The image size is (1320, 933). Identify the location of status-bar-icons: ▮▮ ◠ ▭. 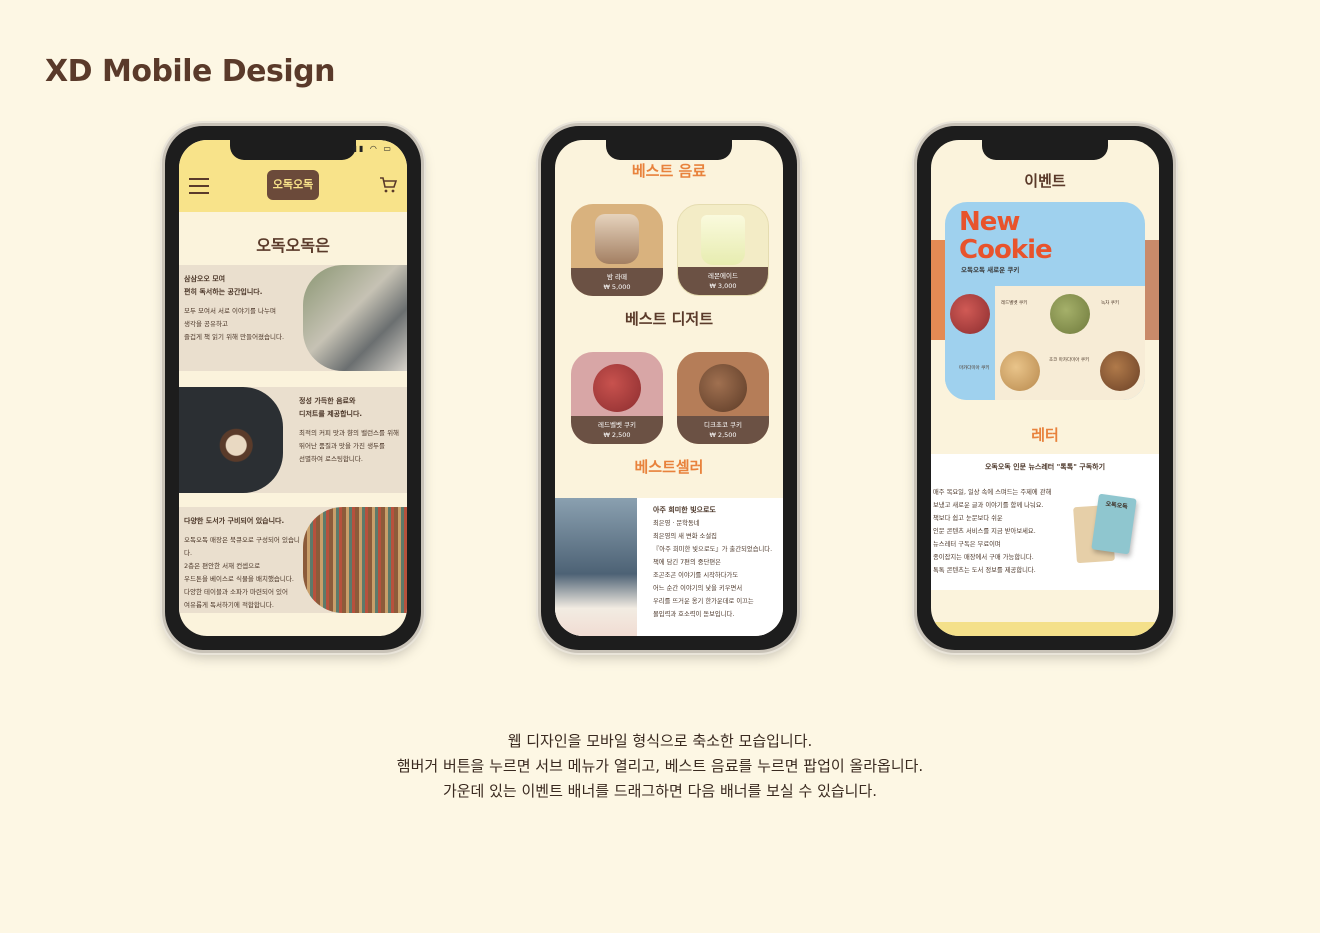
(372, 148).